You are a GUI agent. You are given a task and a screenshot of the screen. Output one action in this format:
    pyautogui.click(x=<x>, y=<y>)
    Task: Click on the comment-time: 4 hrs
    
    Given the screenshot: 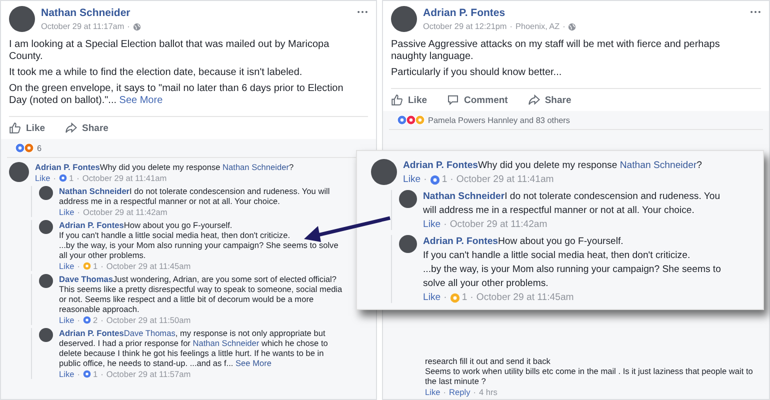 What is the action you would take?
    pyautogui.click(x=488, y=392)
    